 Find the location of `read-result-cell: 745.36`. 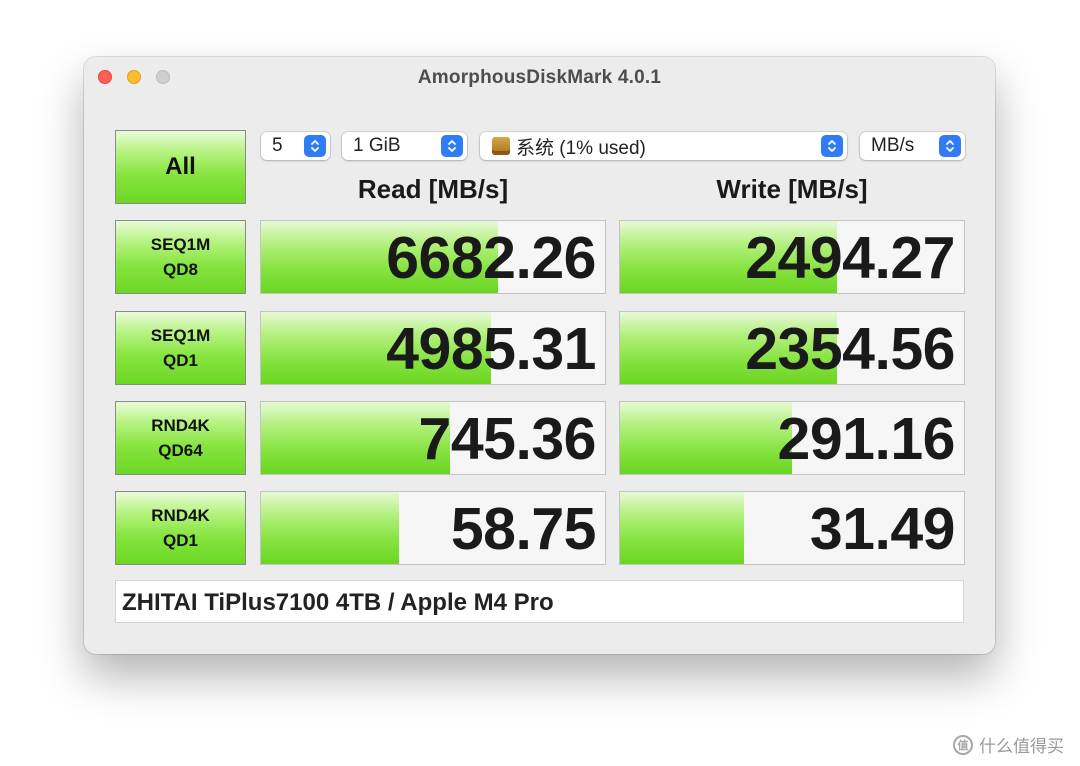

read-result-cell: 745.36 is located at coordinates (433, 438).